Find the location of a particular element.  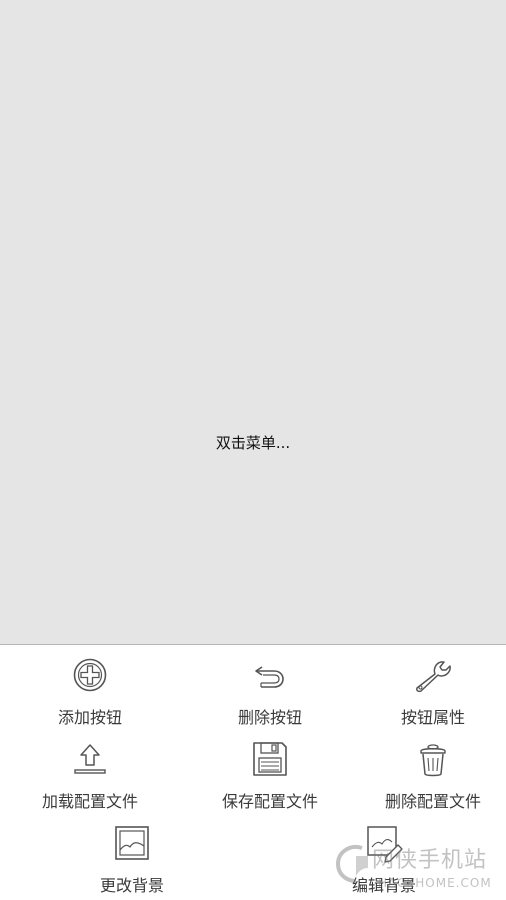

save-config-item: 保存配置文件 is located at coordinates (270, 770).